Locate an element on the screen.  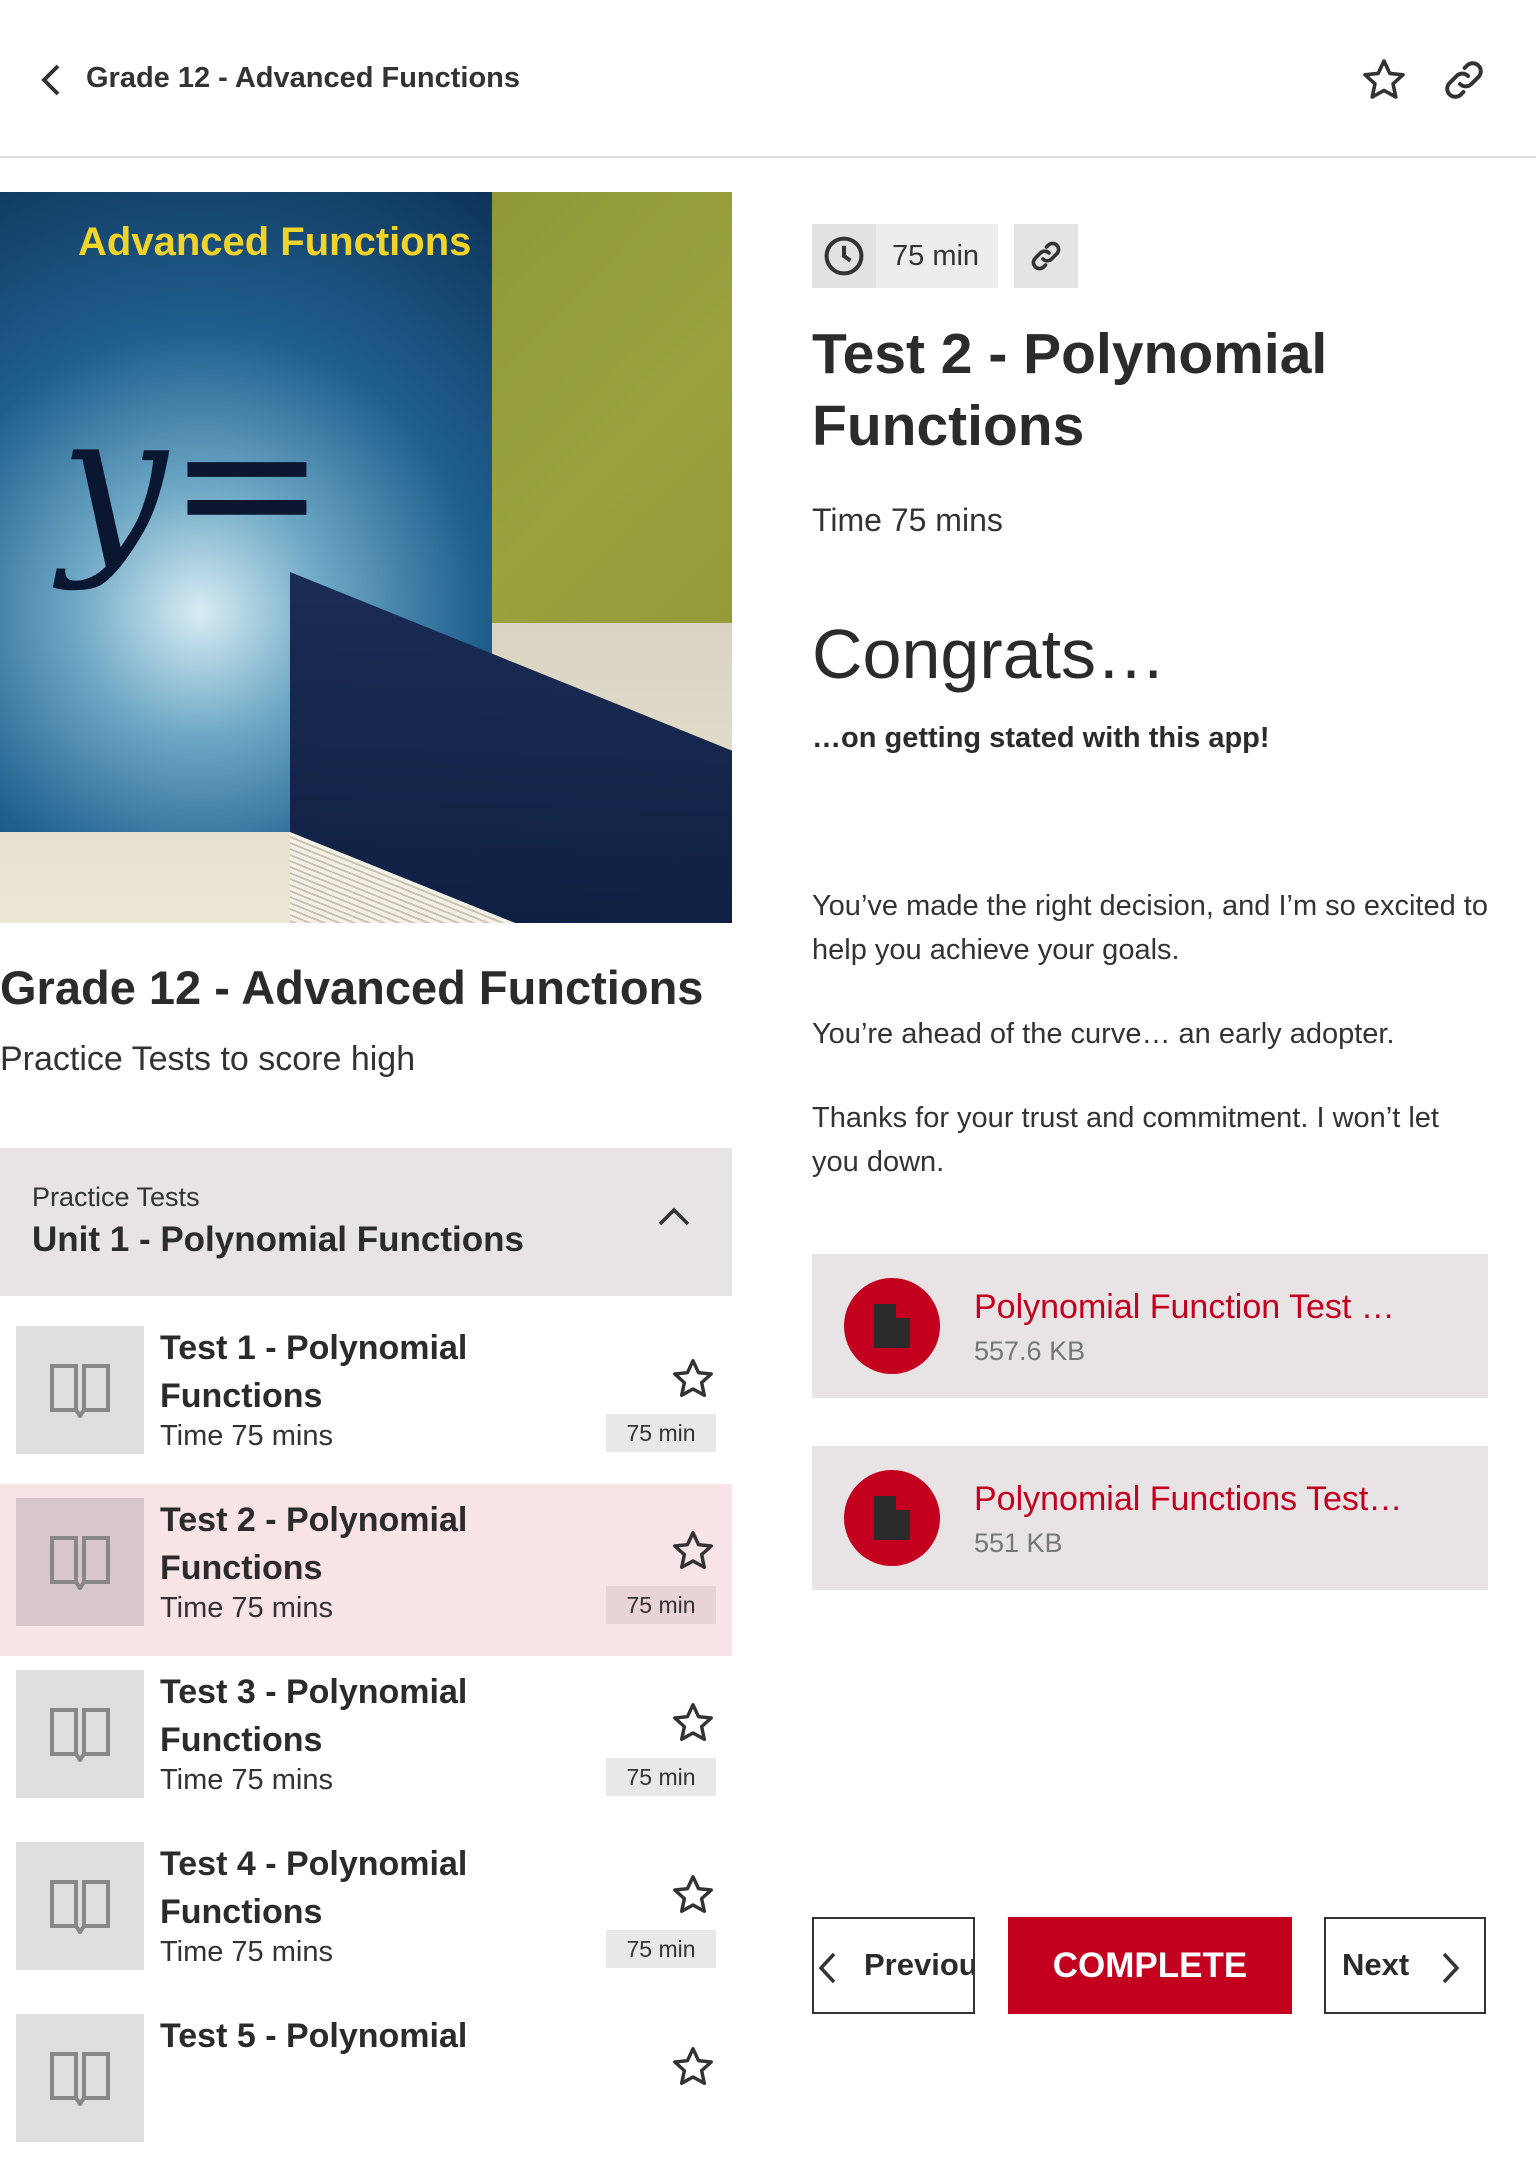
cover-equation: y= is located at coordinates (193, 482).